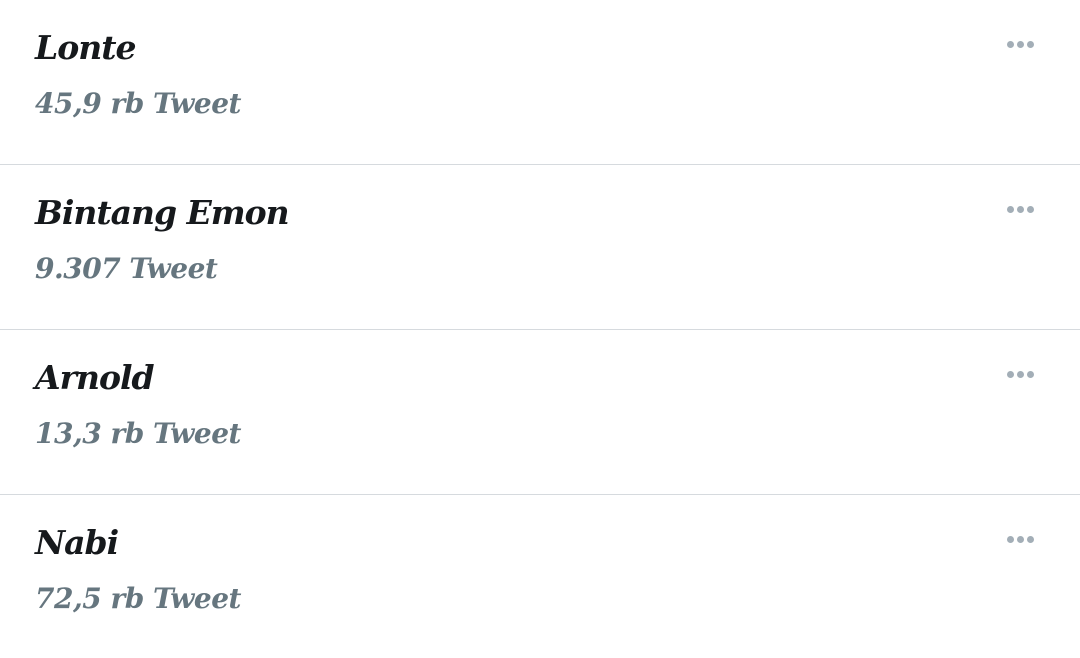 Image resolution: width=1080 pixels, height=658 pixels. Describe the element at coordinates (138, 433) in the screenshot. I see `trend-tweet-count: 13,3 rb Tweet` at that location.